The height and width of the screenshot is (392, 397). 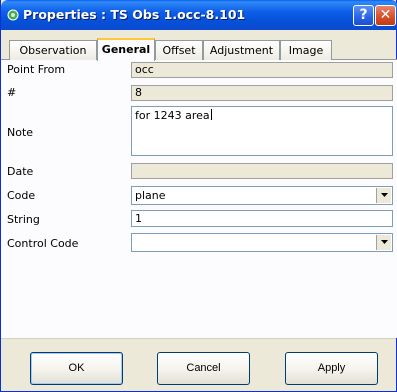 What do you see at coordinates (43, 243) in the screenshot?
I see `control-code-label: Control Code` at bounding box center [43, 243].